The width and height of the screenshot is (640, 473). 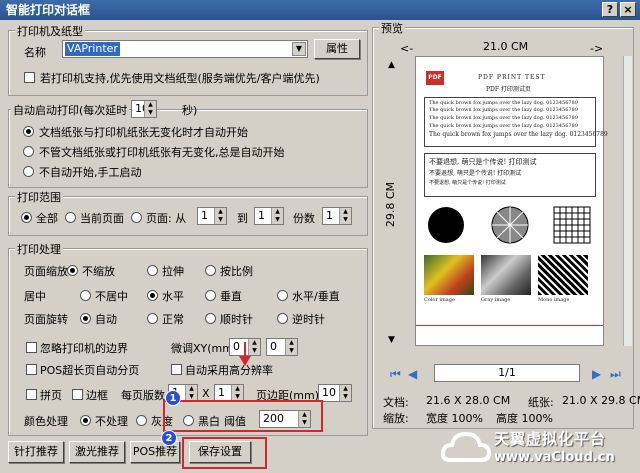 I want to click on step-one-badge: 1, so click(x=173, y=398).